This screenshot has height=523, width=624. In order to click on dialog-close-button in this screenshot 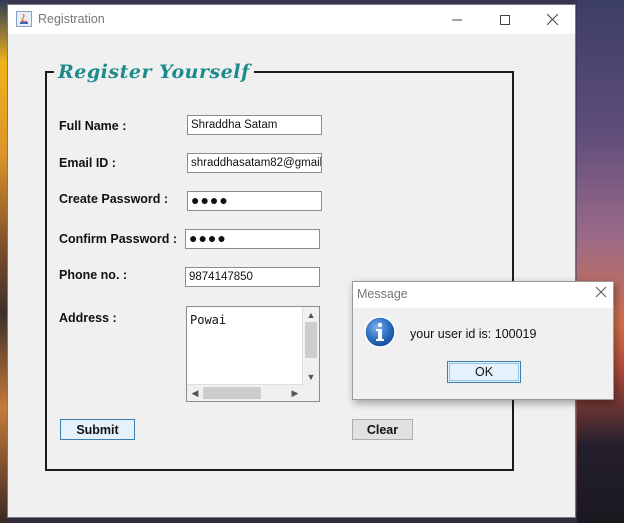, I will do `click(601, 293)`.